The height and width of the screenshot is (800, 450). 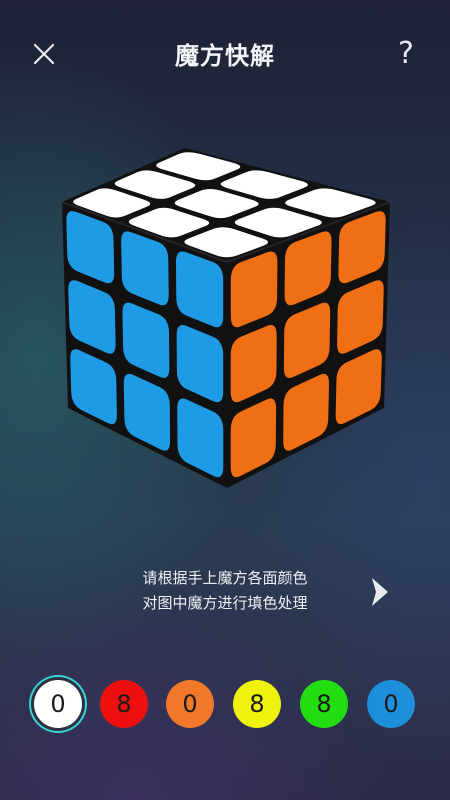 I want to click on page-title: 魔方快解, so click(x=225, y=56).